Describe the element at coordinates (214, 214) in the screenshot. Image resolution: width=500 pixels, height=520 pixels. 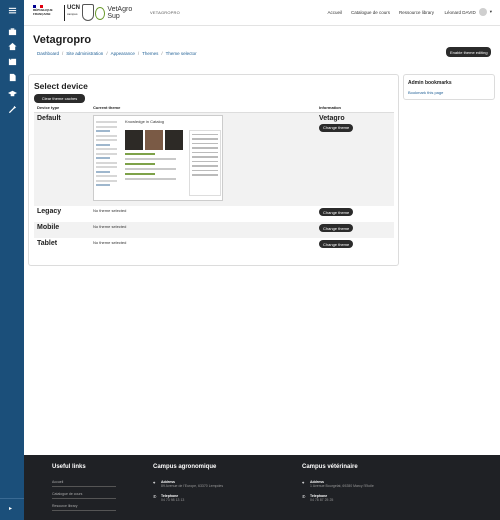
I see `table-row: Legacy No theme selected Change theme` at that location.